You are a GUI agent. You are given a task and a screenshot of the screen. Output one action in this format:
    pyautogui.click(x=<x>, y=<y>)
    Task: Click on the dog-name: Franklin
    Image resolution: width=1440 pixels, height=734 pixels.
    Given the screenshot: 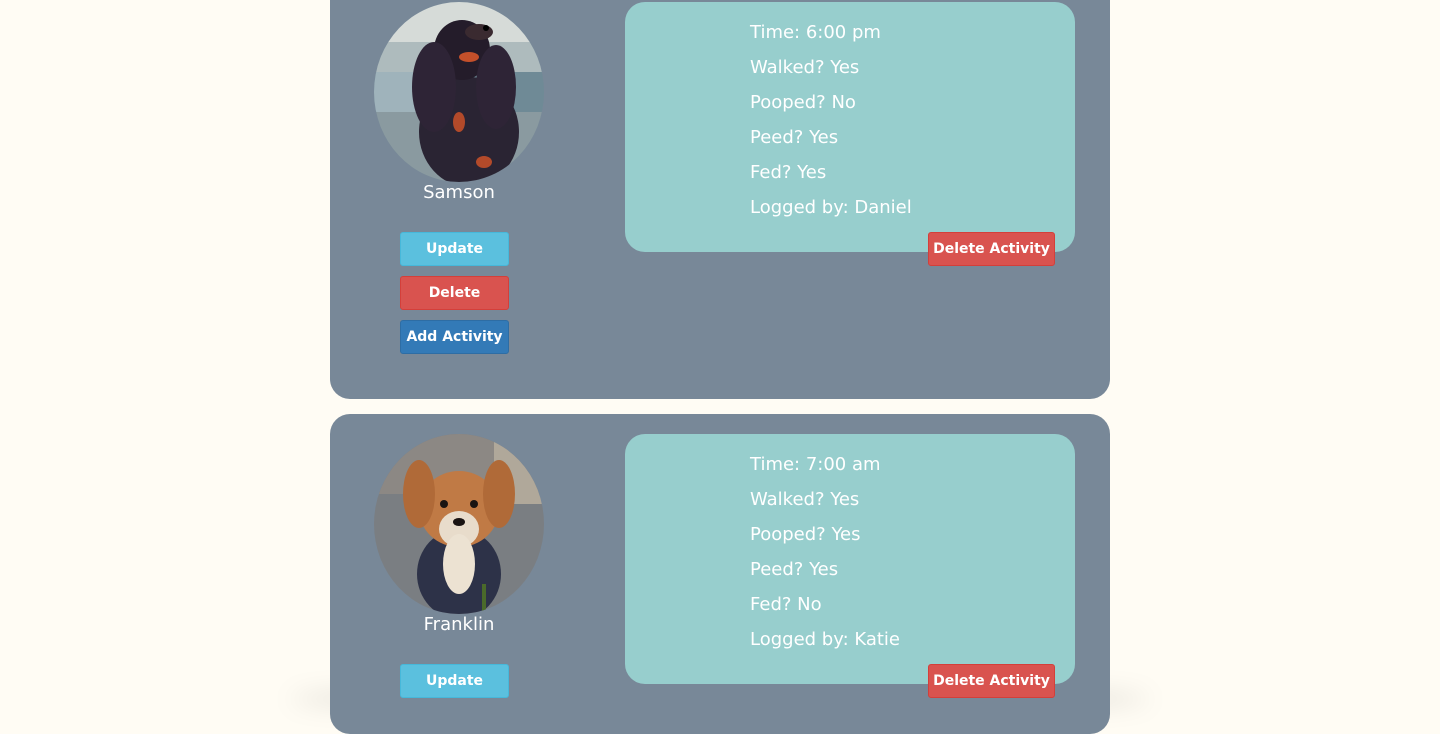 What is the action you would take?
    pyautogui.click(x=459, y=624)
    